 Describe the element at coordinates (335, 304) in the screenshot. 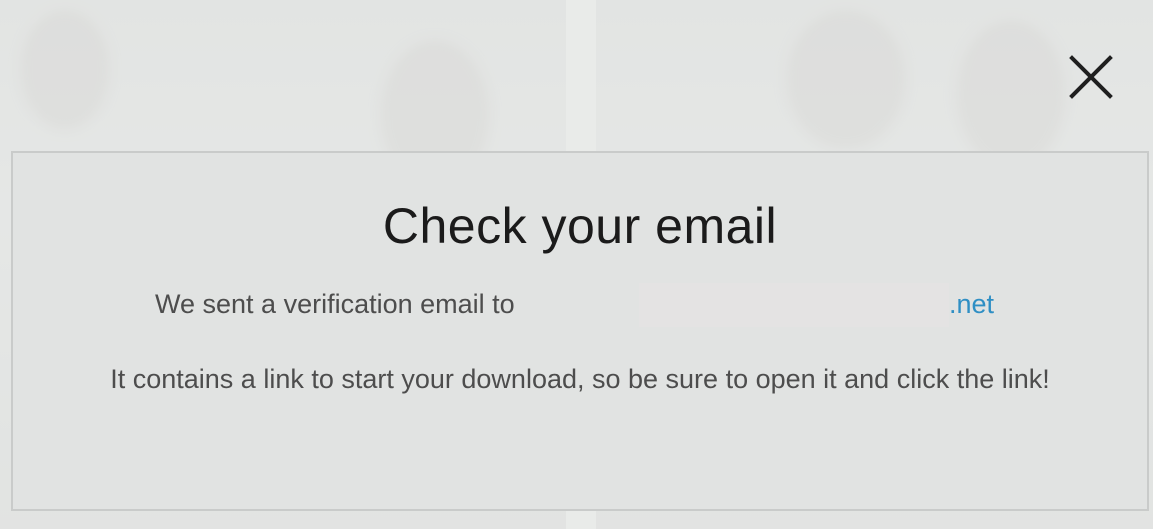

I see `sent-text: We sent a verification email to` at that location.